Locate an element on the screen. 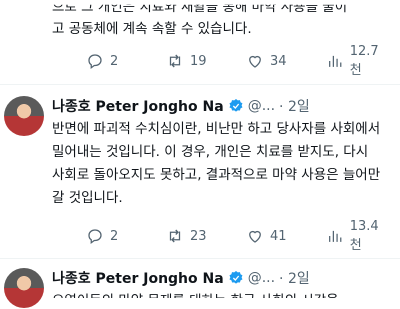 Image resolution: width=400 pixels, height=309 pixels. views-count: 13.4천 is located at coordinates (364, 236).